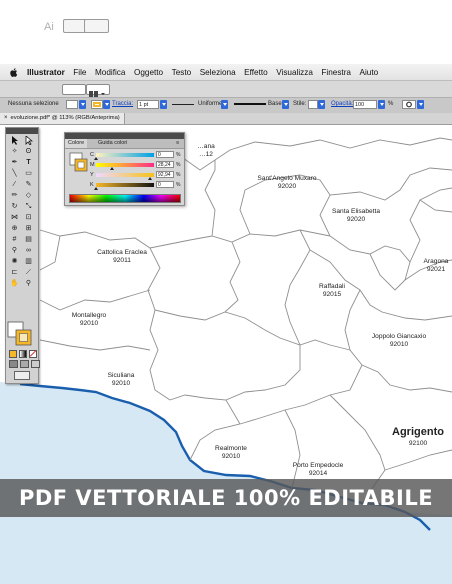 The width and height of the screenshot is (452, 584). I want to click on screen-mode-button, so click(22, 375).